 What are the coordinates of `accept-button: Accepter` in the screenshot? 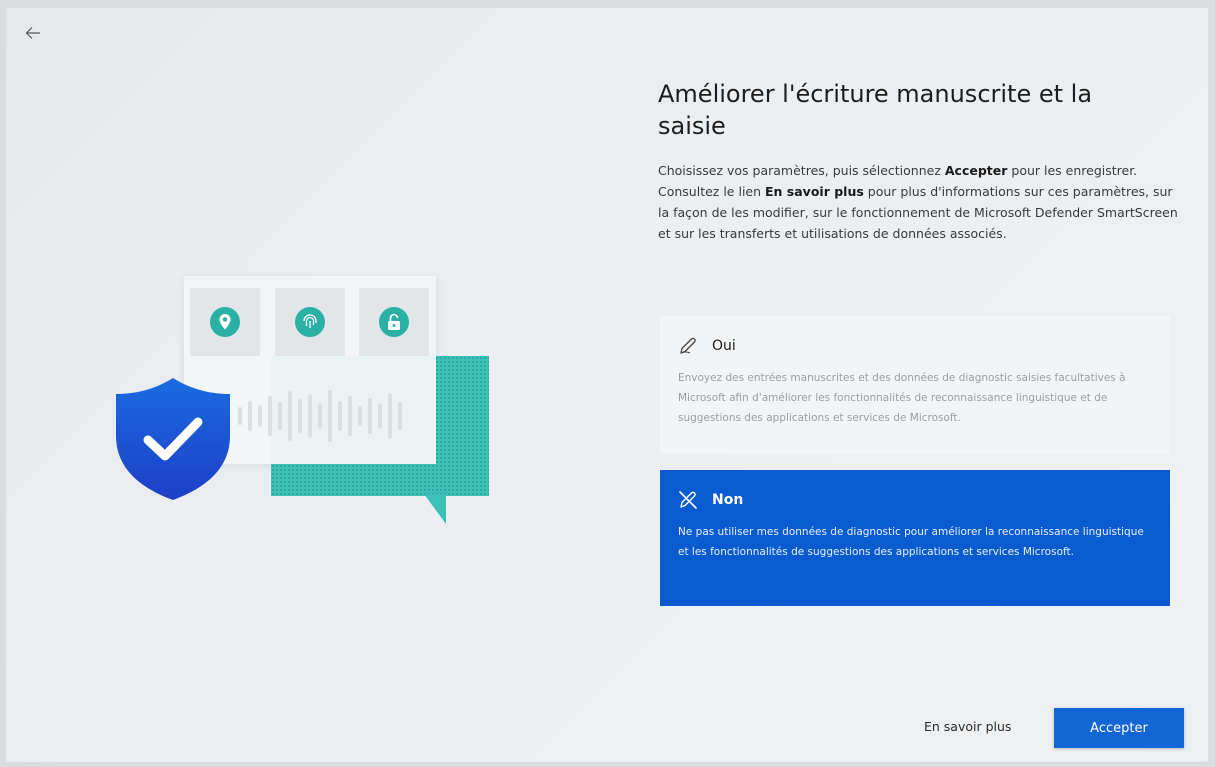 It's located at (1119, 728).